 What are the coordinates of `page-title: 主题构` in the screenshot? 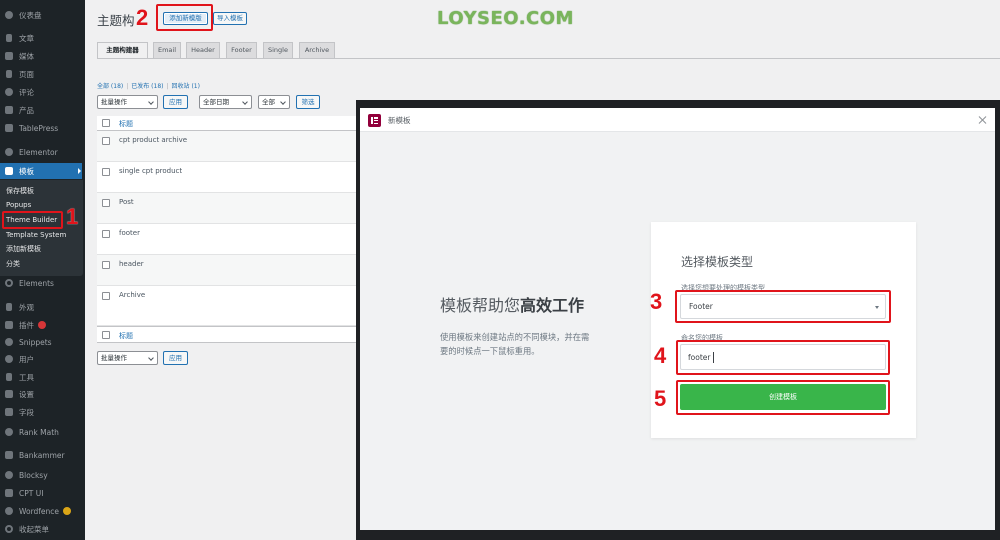 It's located at (116, 20).